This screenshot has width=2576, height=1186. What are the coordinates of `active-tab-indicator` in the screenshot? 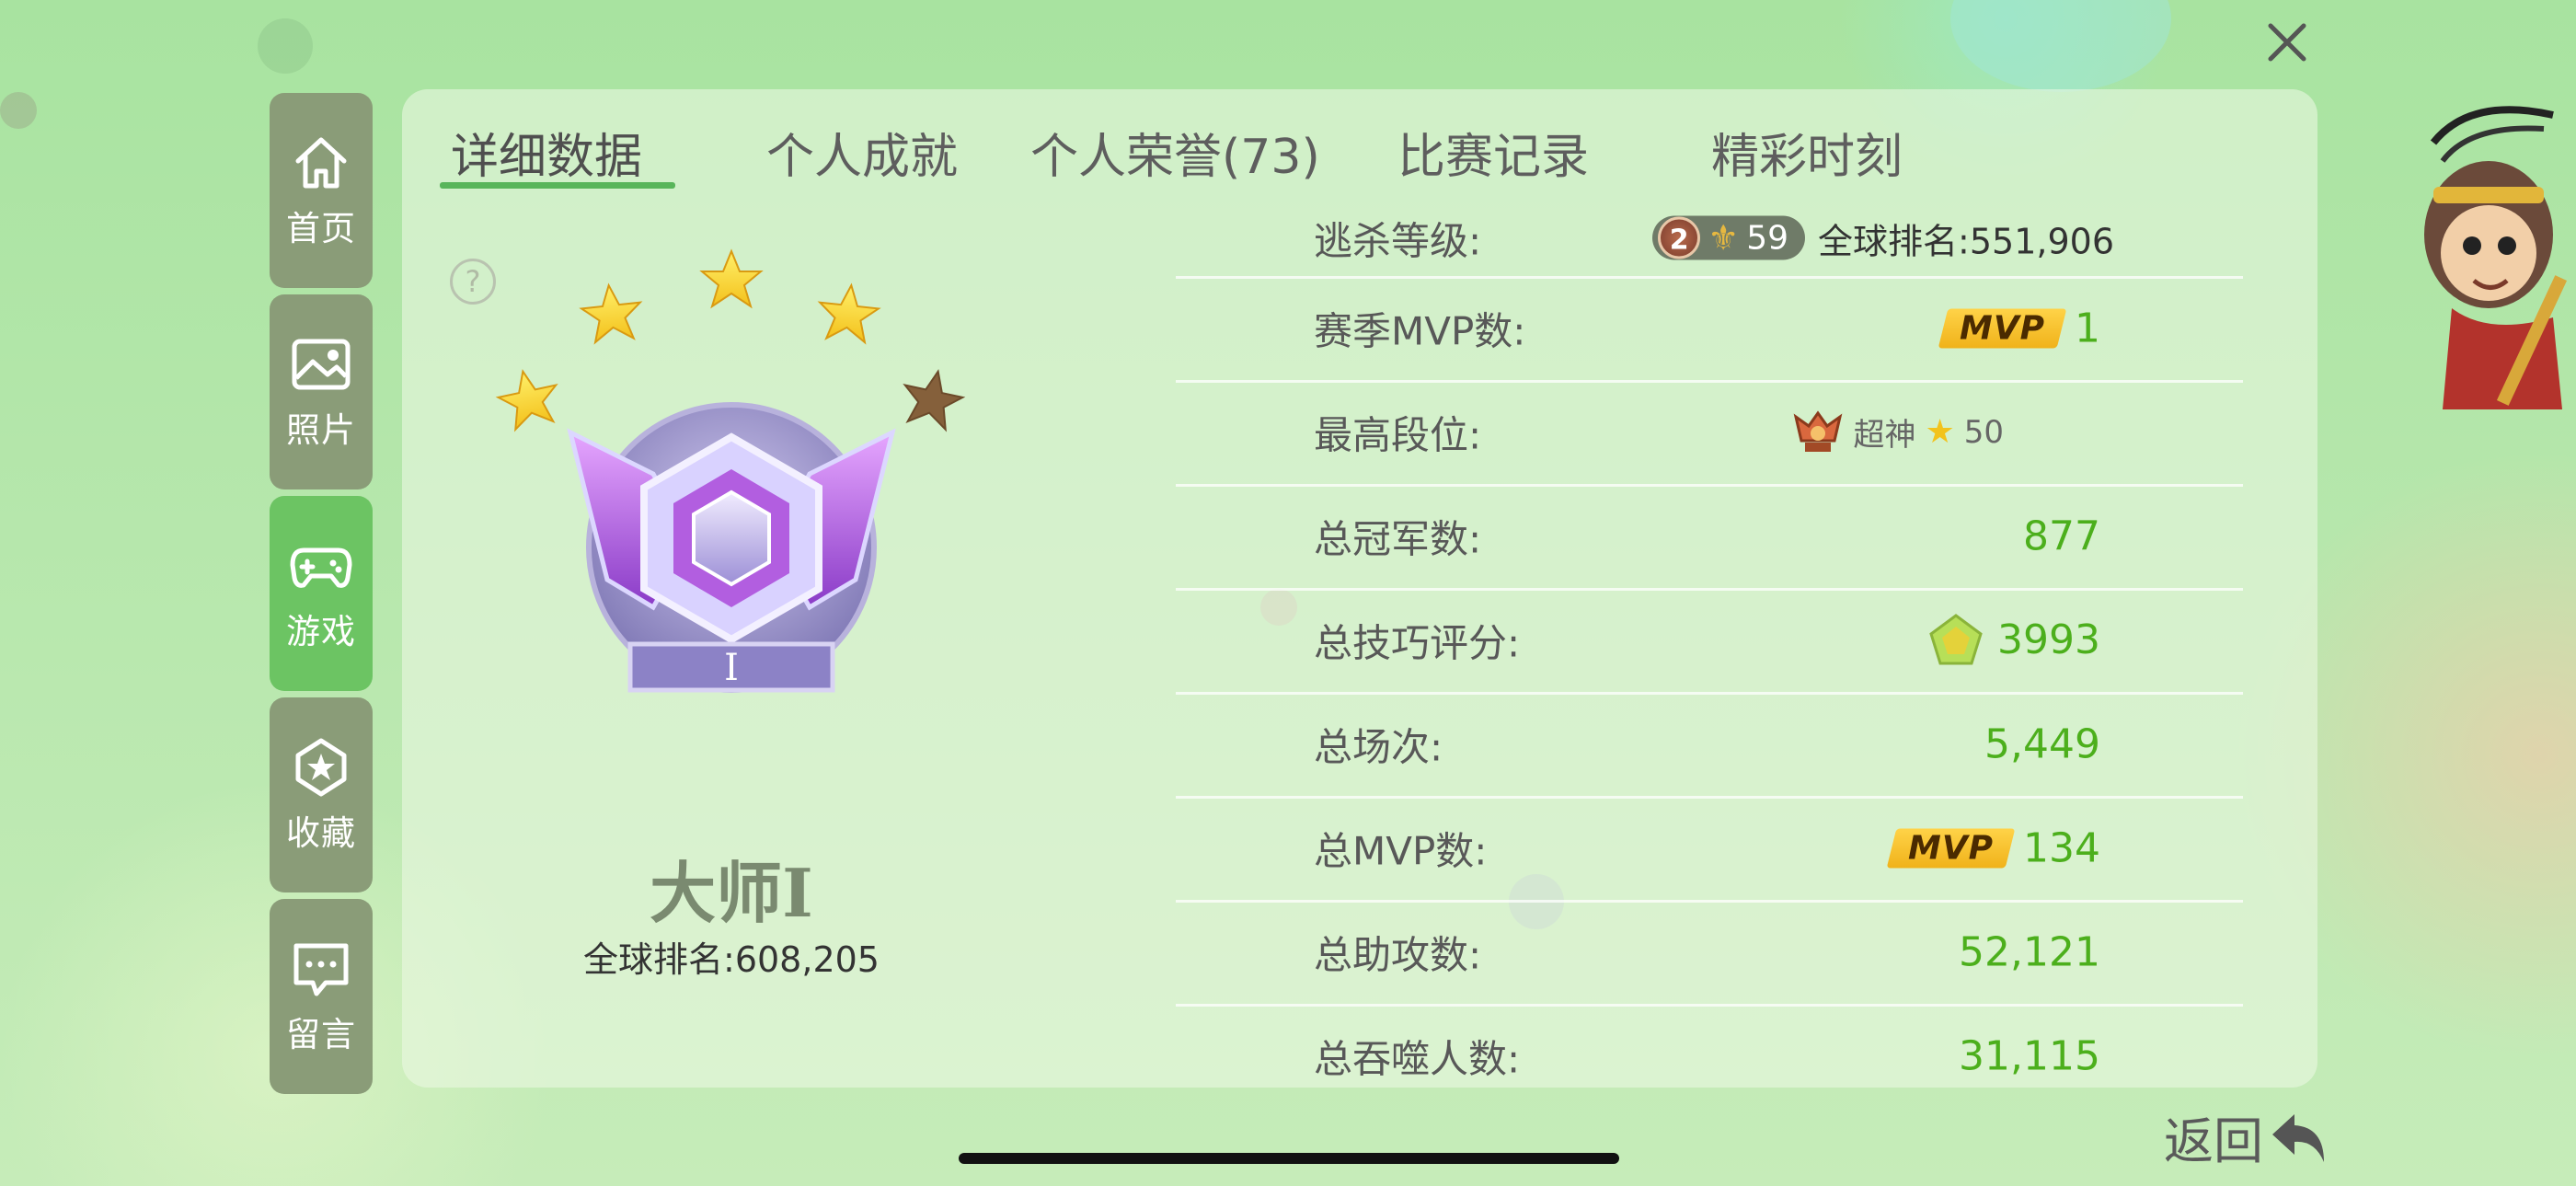 It's located at (557, 185).